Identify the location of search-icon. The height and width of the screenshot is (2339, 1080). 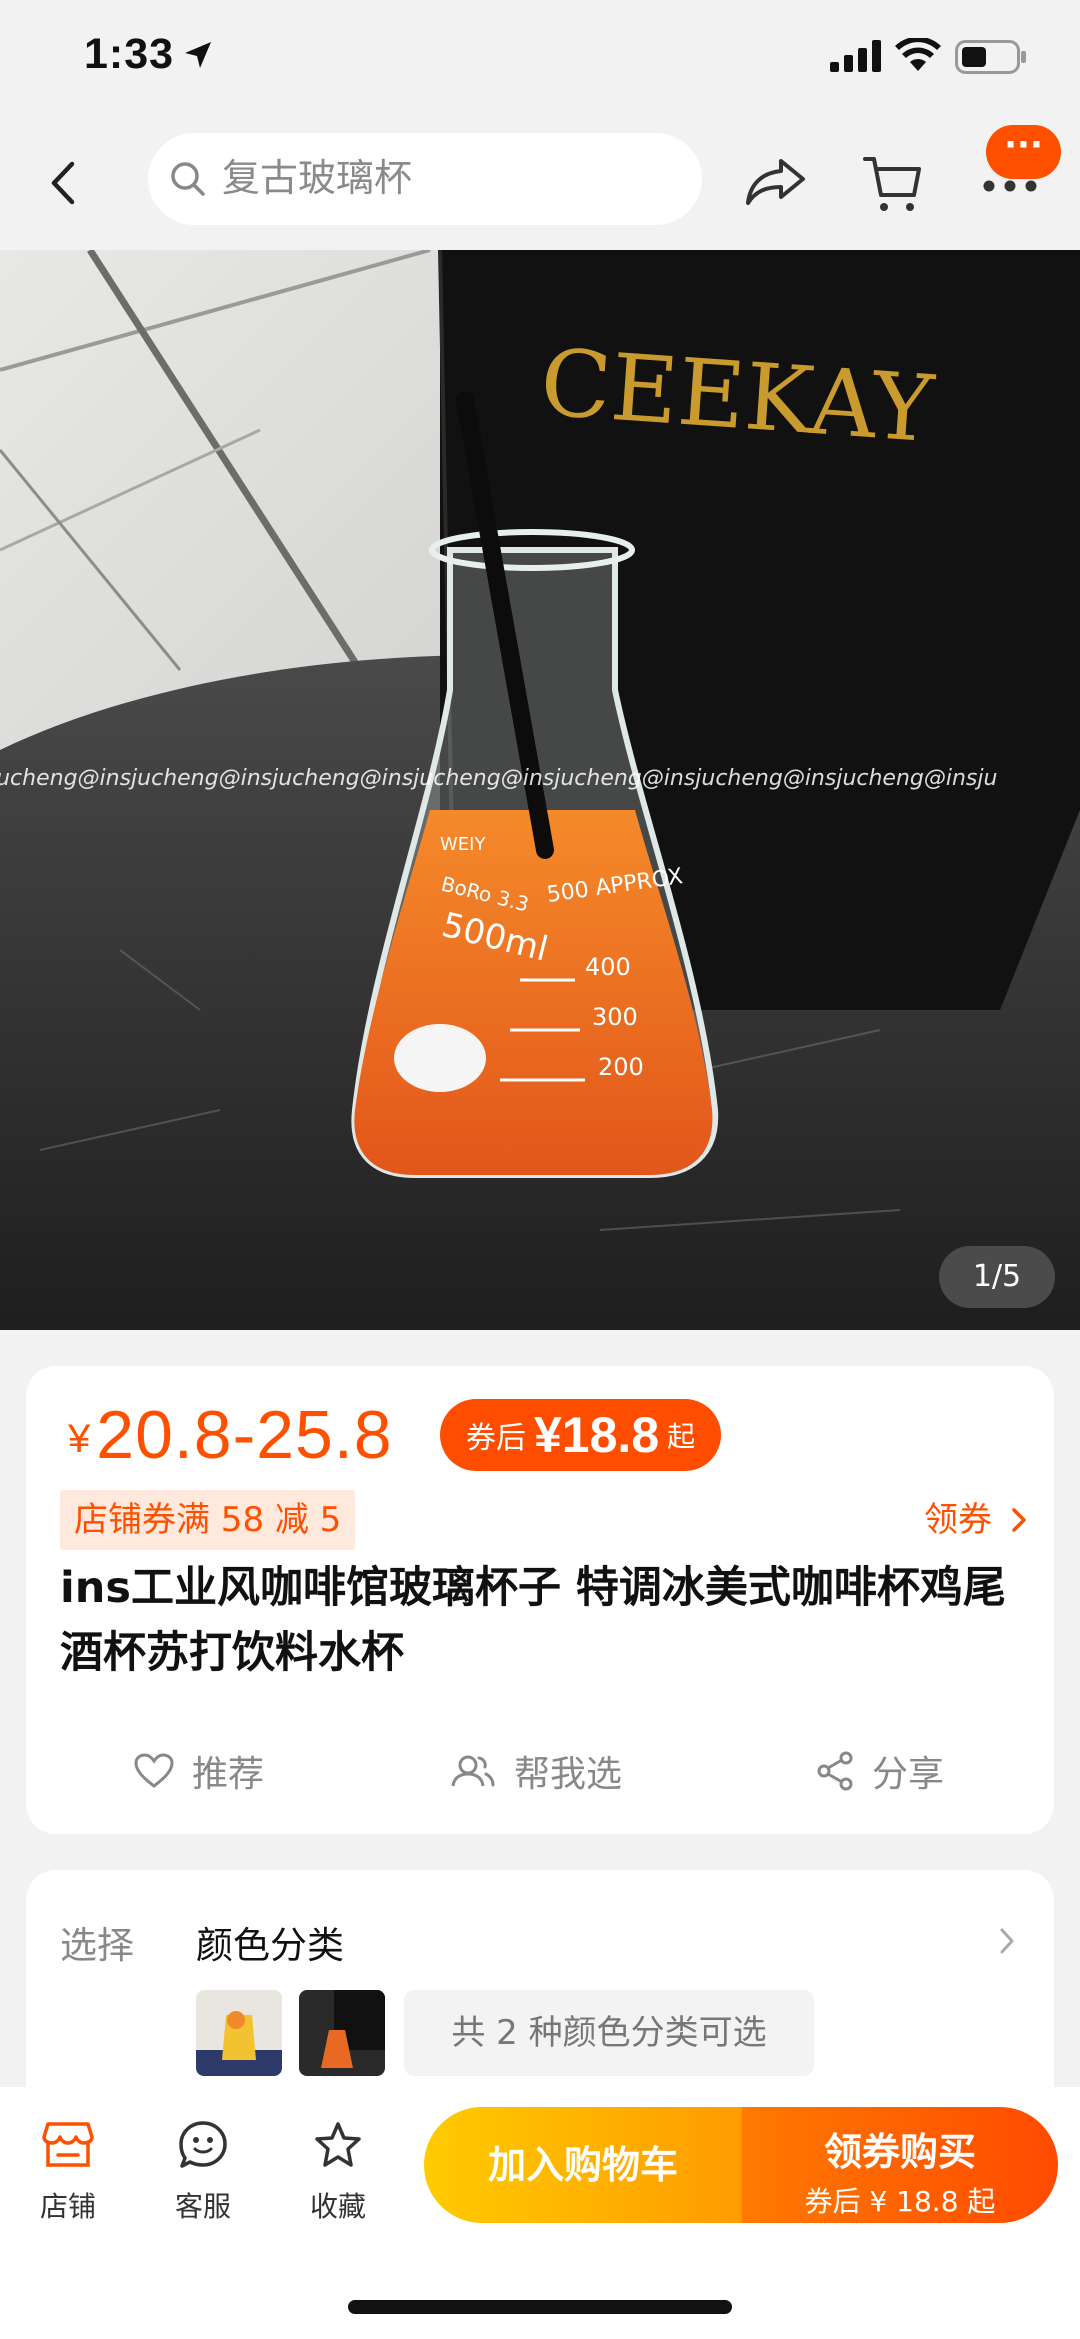
(188, 179).